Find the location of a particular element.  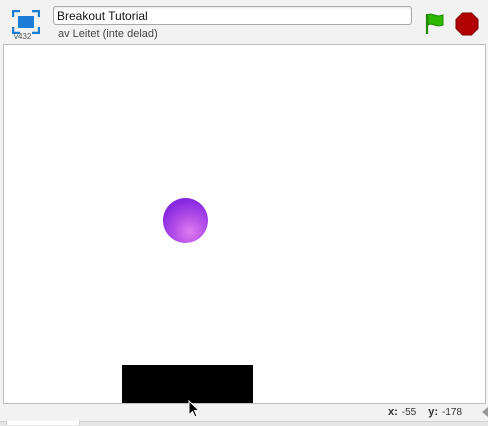

mouse-coordinates: x: -55 y: -178 is located at coordinates (431, 412).